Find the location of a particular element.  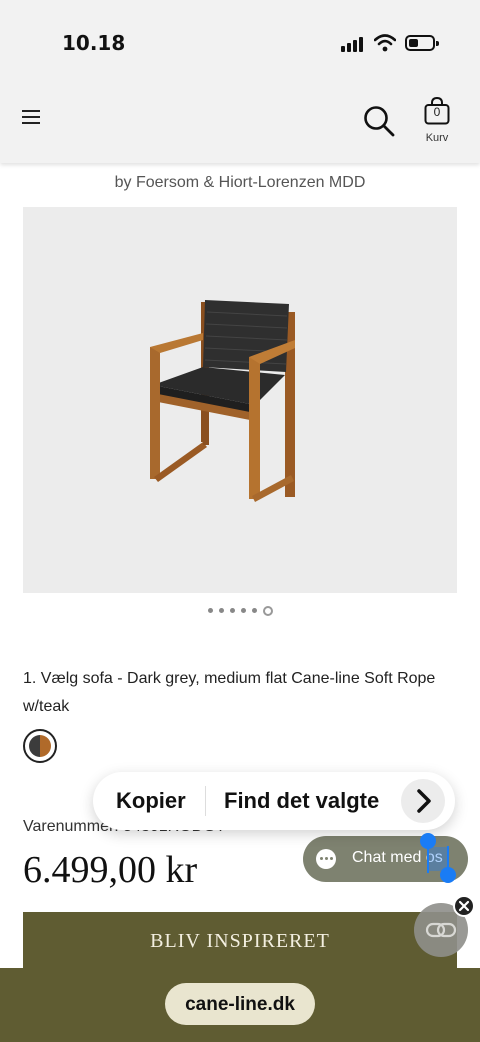

more-options-button is located at coordinates (423, 801).